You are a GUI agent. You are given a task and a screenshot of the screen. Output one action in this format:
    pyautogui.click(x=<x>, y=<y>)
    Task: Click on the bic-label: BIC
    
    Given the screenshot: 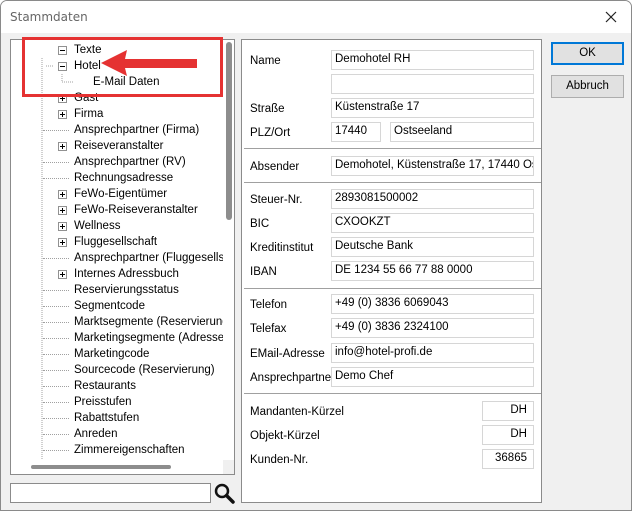 What is the action you would take?
    pyautogui.click(x=260, y=224)
    